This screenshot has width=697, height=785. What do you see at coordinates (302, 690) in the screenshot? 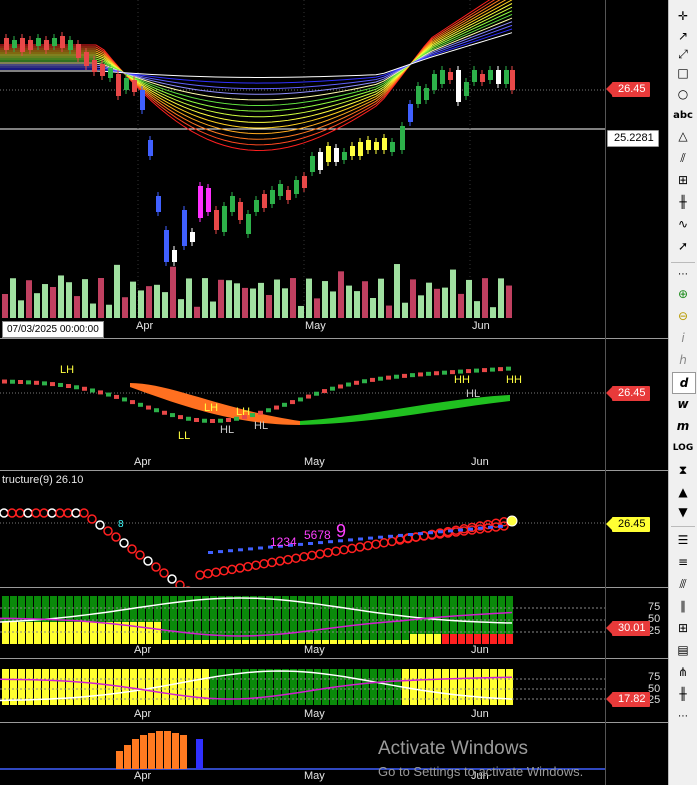
I see `oscillator2-pane: Apr May Jun` at bounding box center [302, 690].